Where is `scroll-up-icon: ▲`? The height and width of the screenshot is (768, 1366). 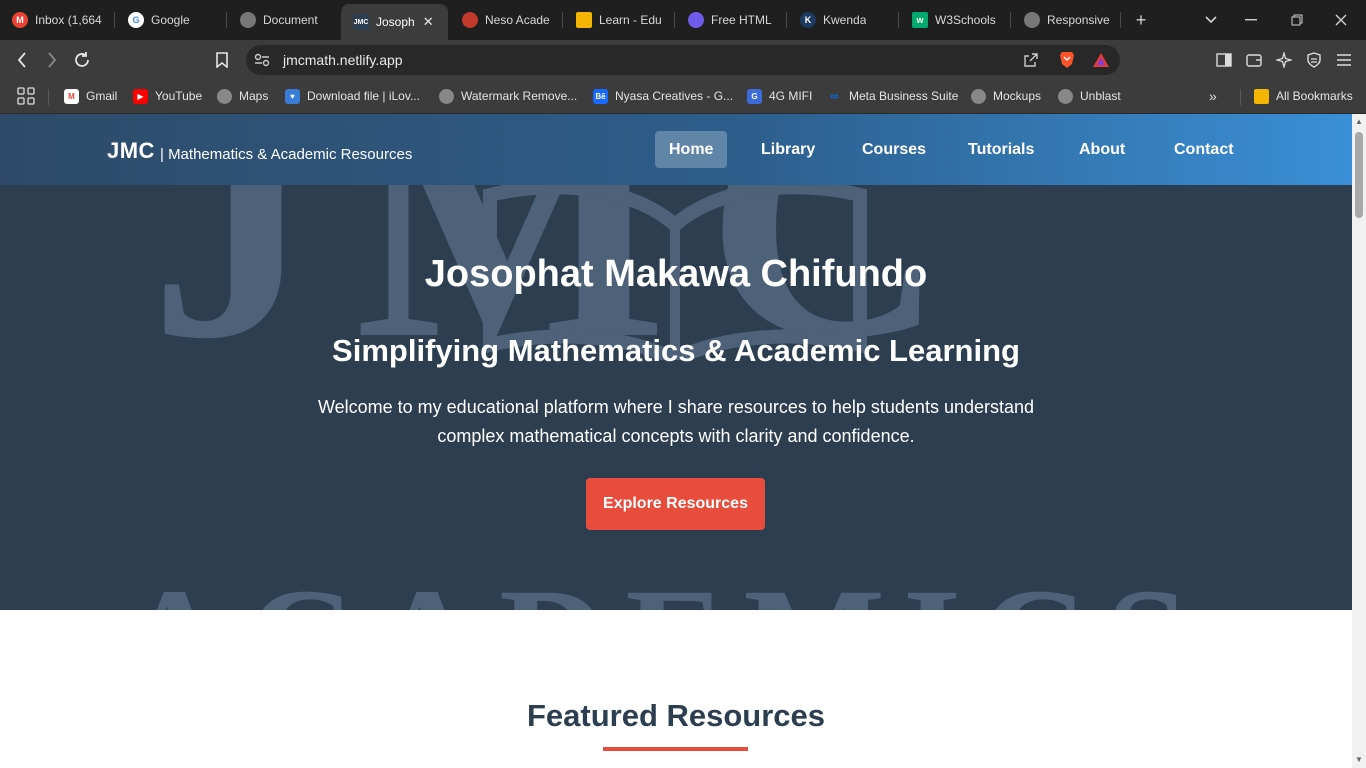
scroll-up-icon: ▲ is located at coordinates (1359, 122).